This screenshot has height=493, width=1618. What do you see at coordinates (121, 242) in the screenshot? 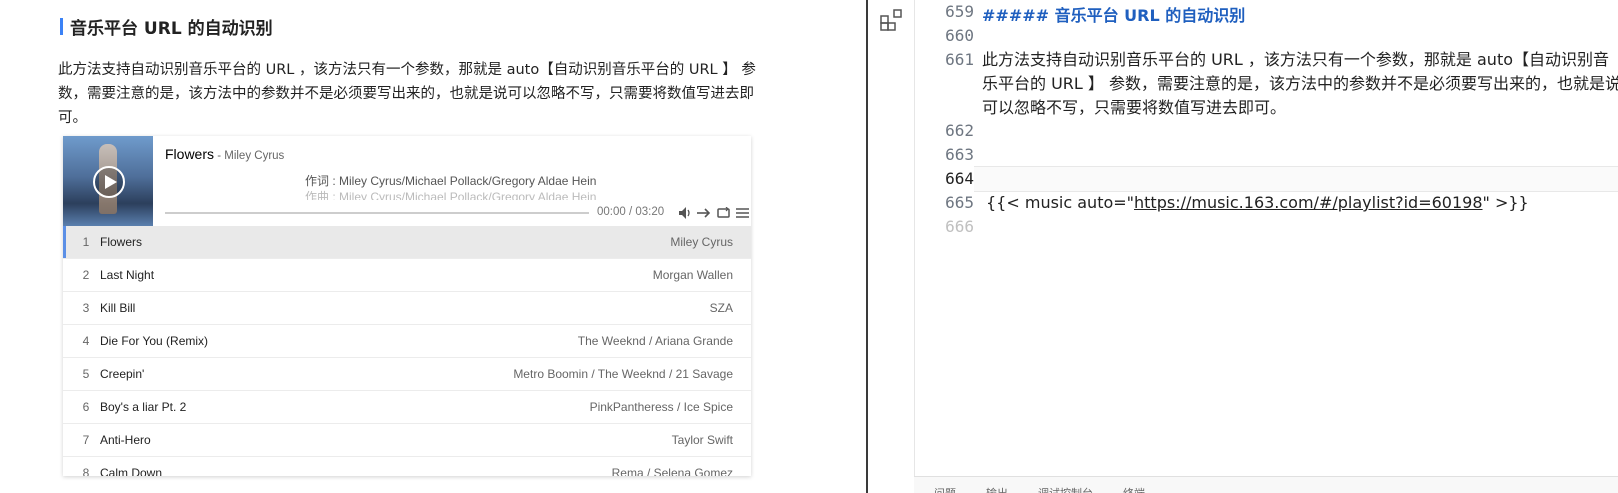
I see `track-name: Flowers` at bounding box center [121, 242].